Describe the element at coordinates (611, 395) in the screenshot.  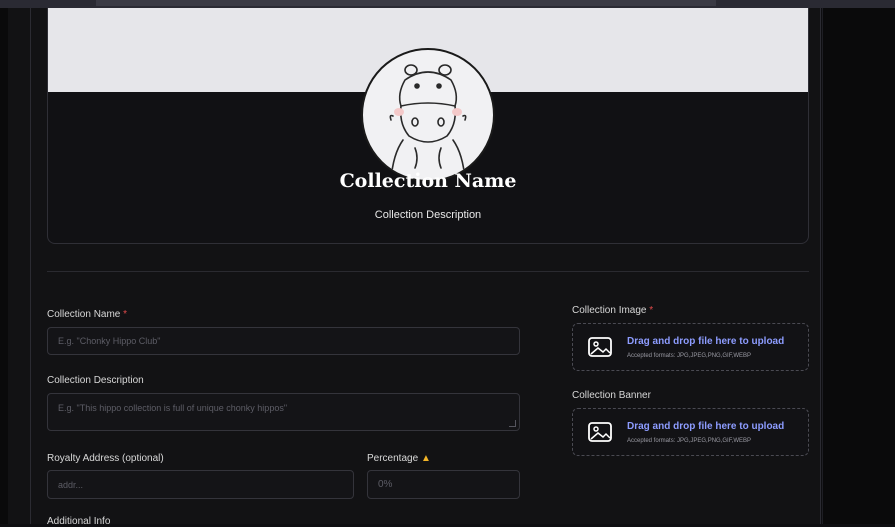
I see `collection-banner-label: Collection Banner` at that location.